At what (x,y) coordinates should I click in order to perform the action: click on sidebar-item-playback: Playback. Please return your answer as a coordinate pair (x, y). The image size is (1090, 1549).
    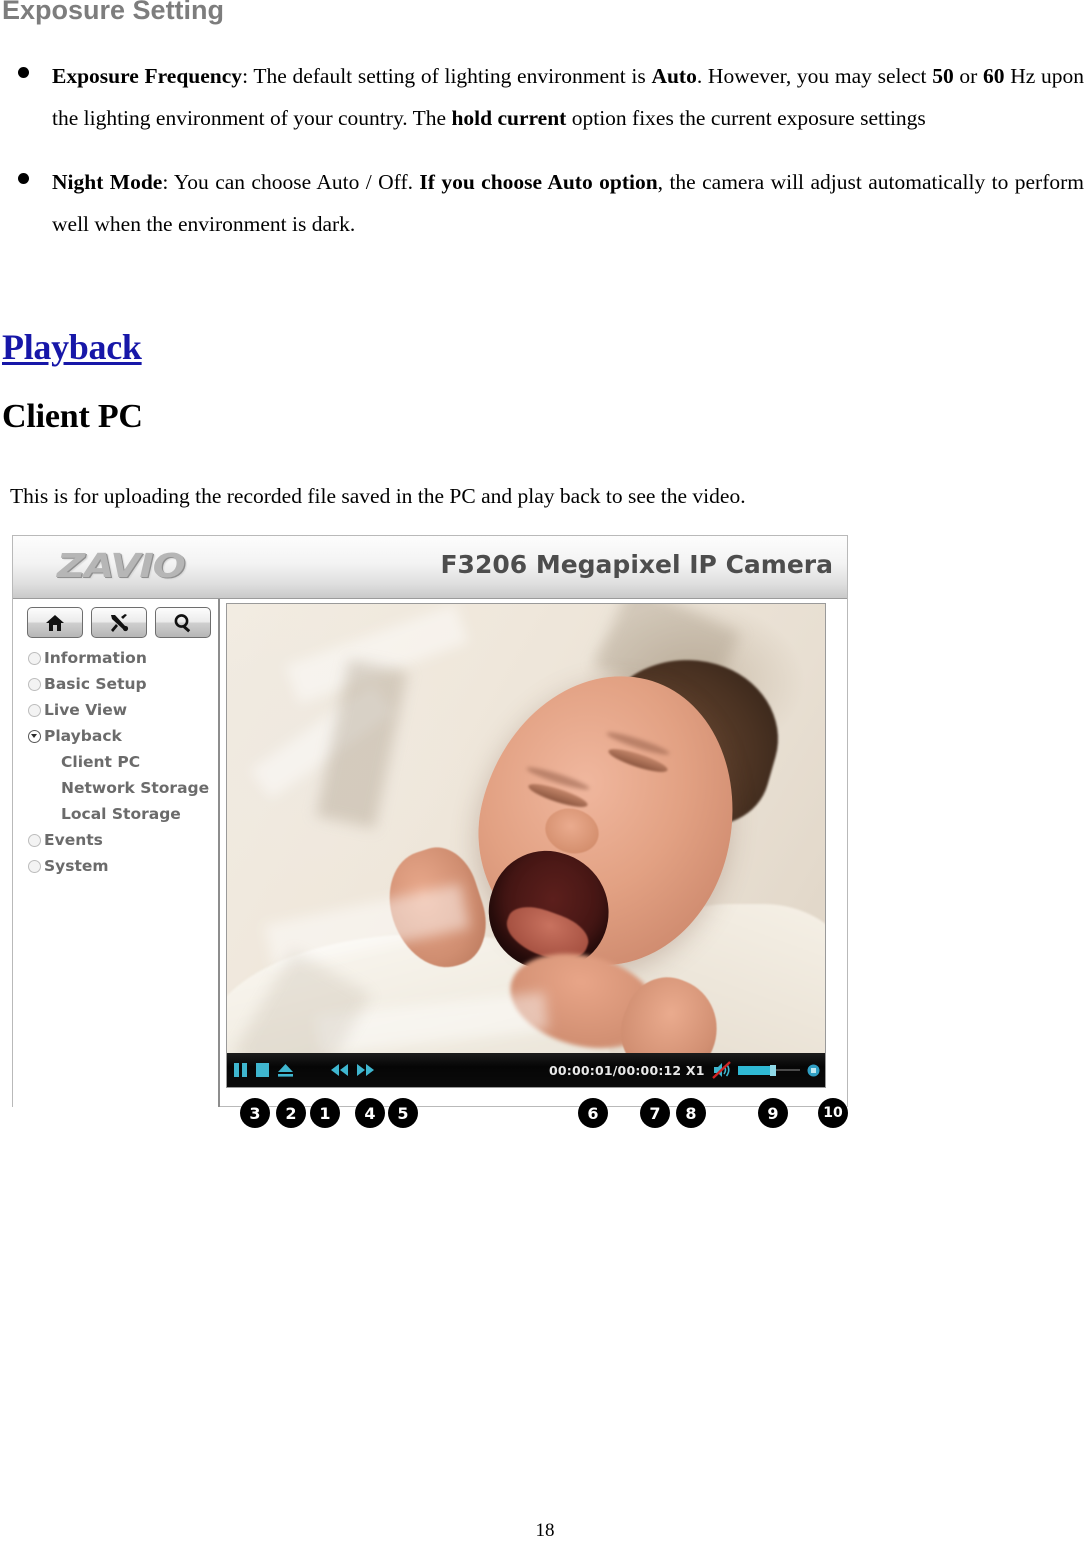
    Looking at the image, I should click on (115, 736).